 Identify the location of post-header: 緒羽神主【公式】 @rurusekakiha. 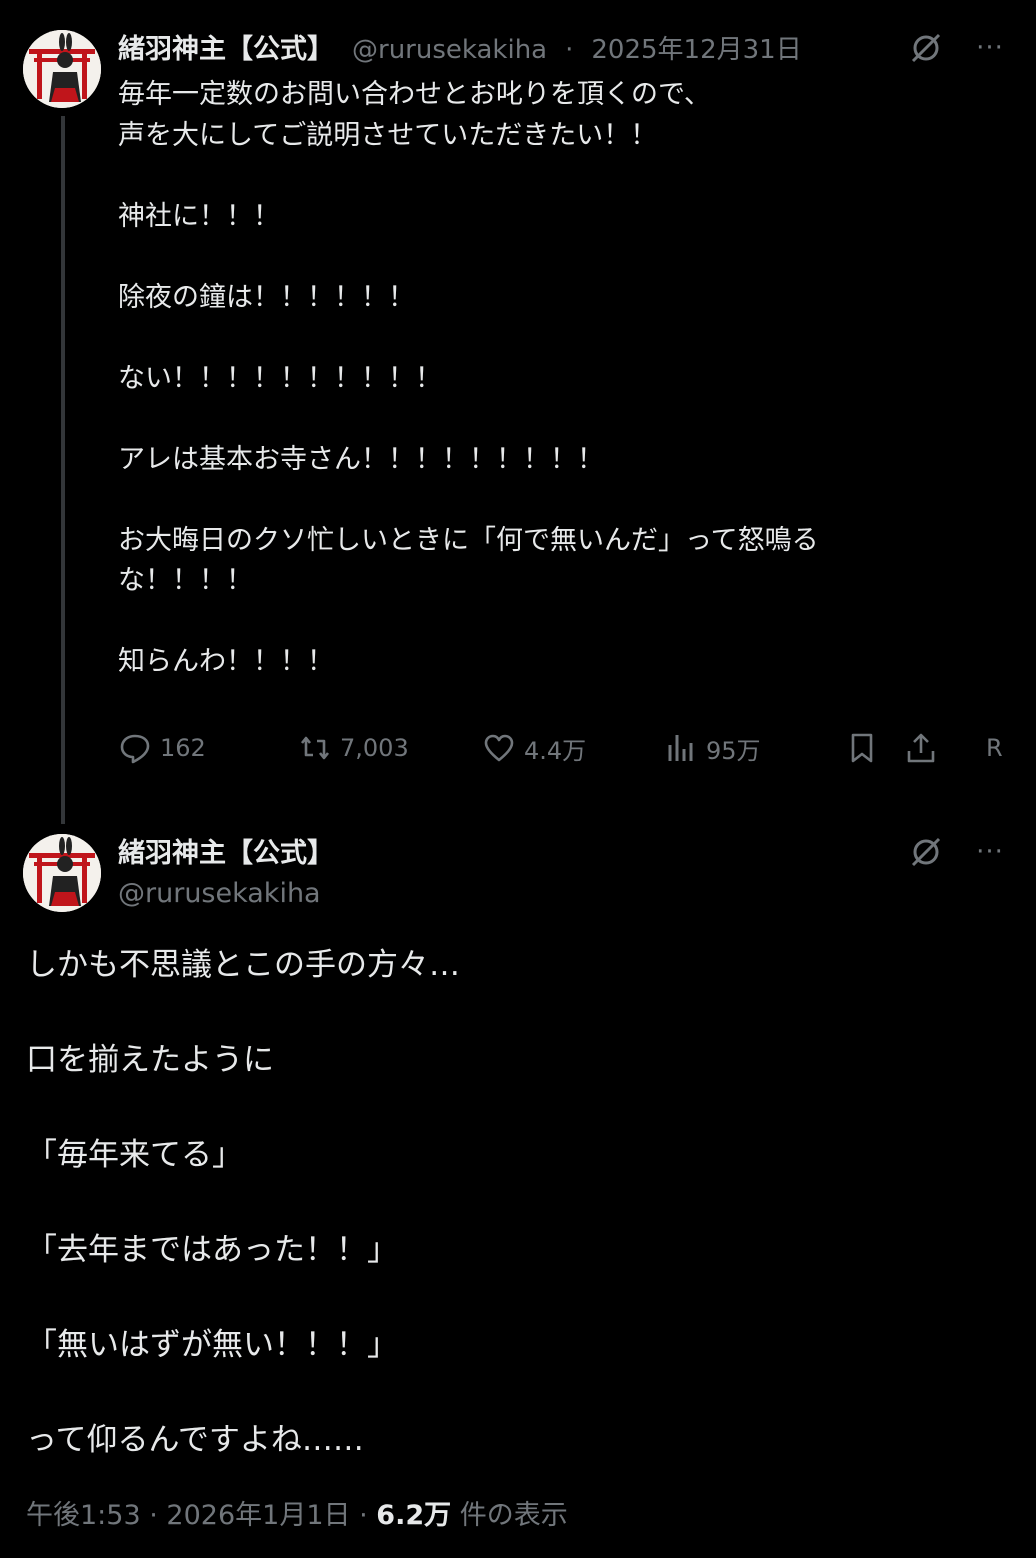
(226, 874).